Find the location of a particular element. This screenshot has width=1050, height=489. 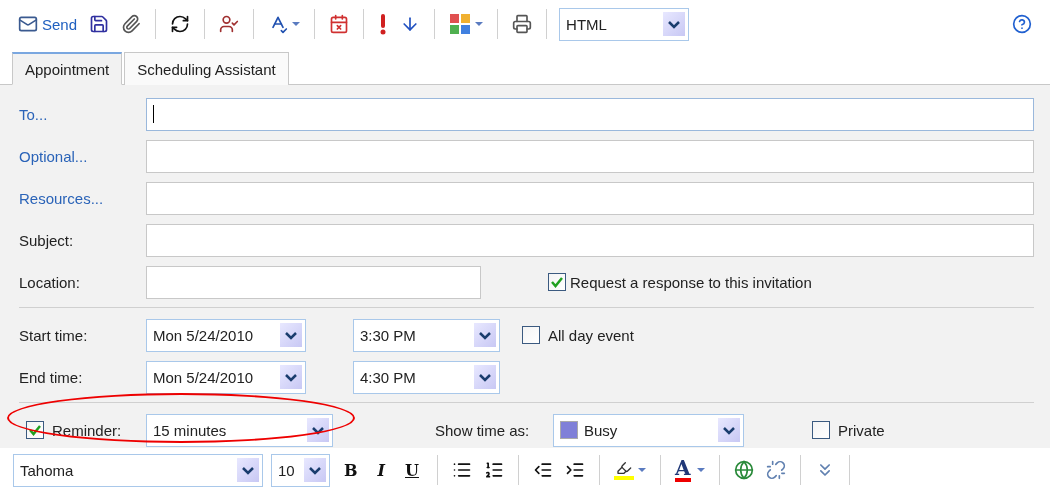

time-dropdown: 4:30 PM is located at coordinates (426, 377).